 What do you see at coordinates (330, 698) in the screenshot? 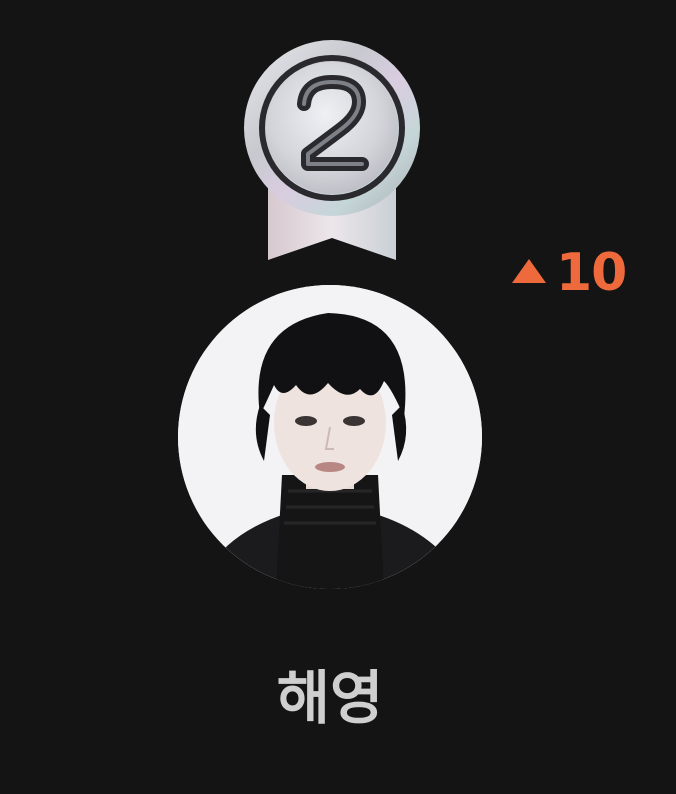
I see `user-name: 해영` at bounding box center [330, 698].